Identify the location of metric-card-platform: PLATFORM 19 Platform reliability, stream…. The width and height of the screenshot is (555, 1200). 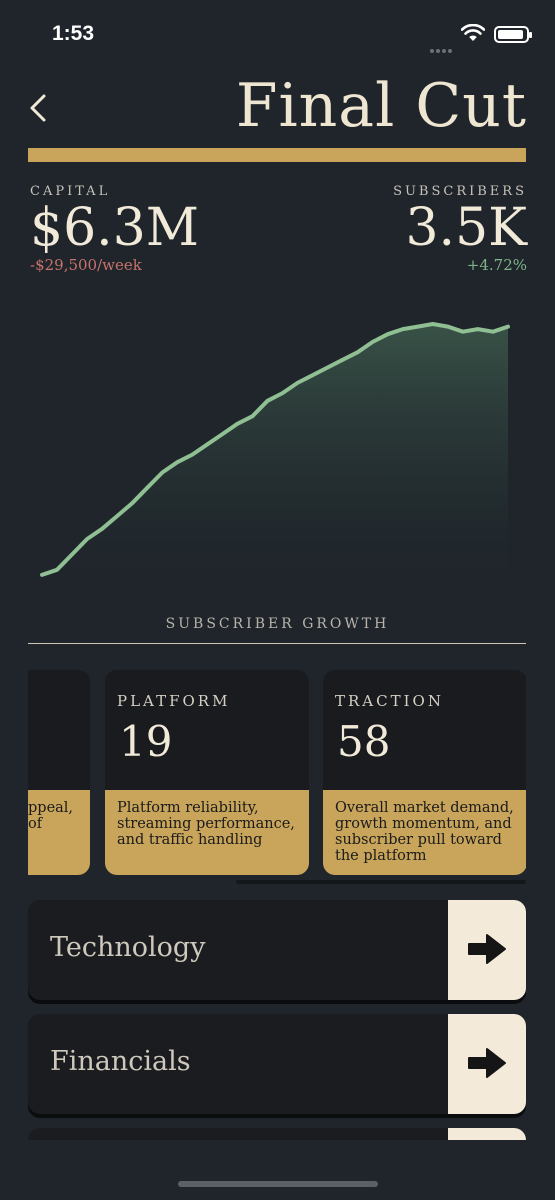
(207, 772).